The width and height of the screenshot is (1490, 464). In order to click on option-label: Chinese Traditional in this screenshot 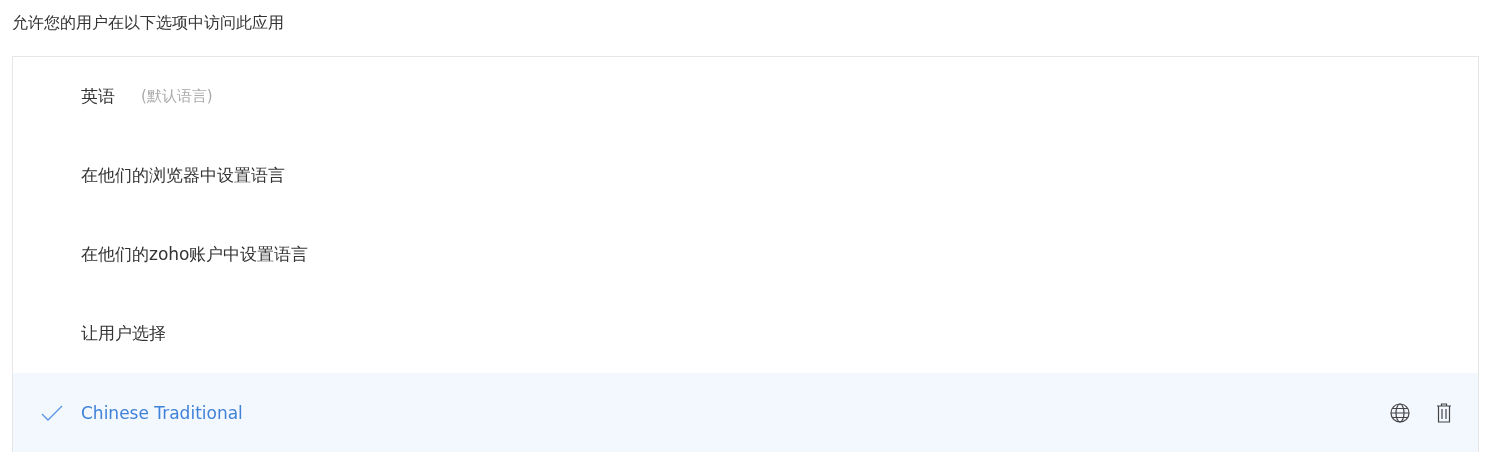, I will do `click(162, 412)`.